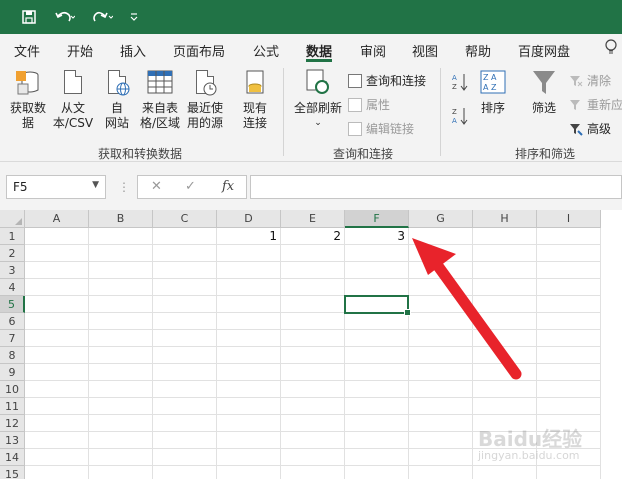  What do you see at coordinates (249, 338) in the screenshot?
I see `cell-d7` at bounding box center [249, 338].